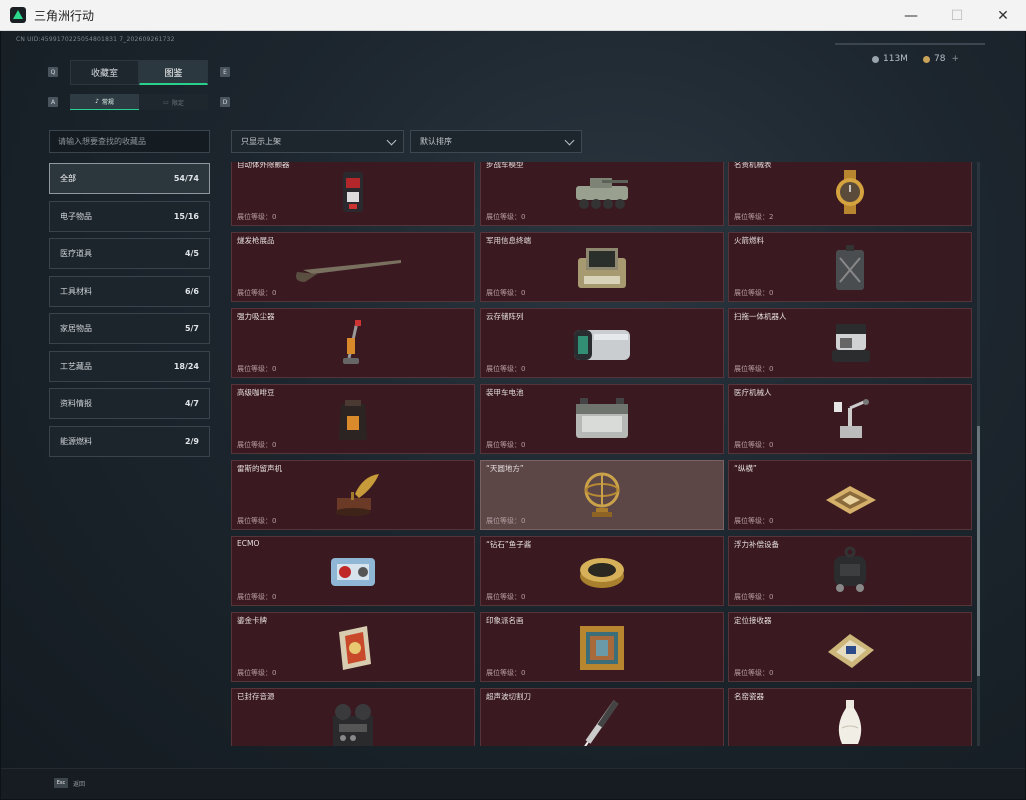 This screenshot has height=800, width=1026. Describe the element at coordinates (602, 343) in the screenshot. I see `collection-card: 云存储阵列展位等级：0` at that location.